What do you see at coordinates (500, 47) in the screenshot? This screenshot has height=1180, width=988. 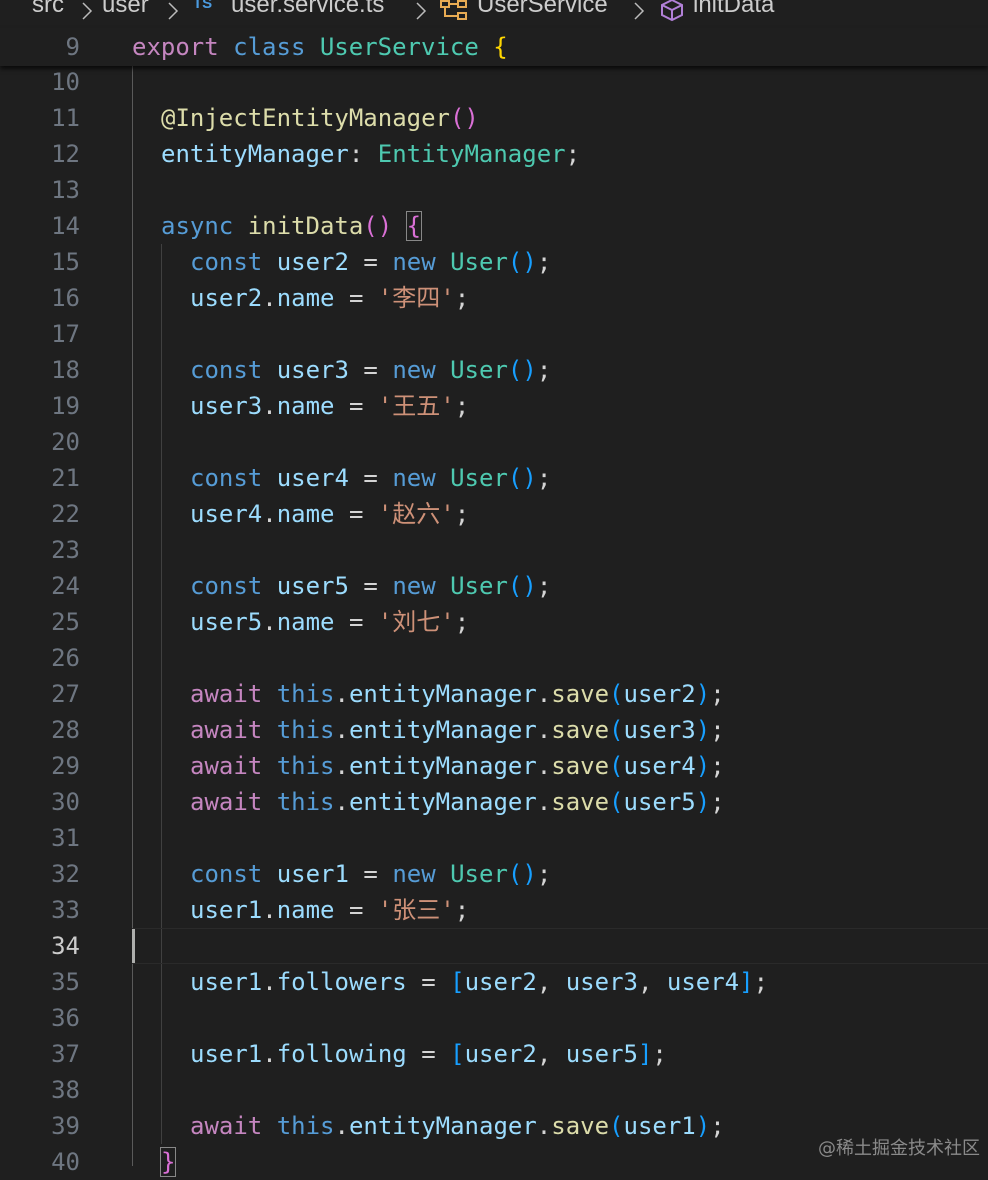 I see `brace: {` at bounding box center [500, 47].